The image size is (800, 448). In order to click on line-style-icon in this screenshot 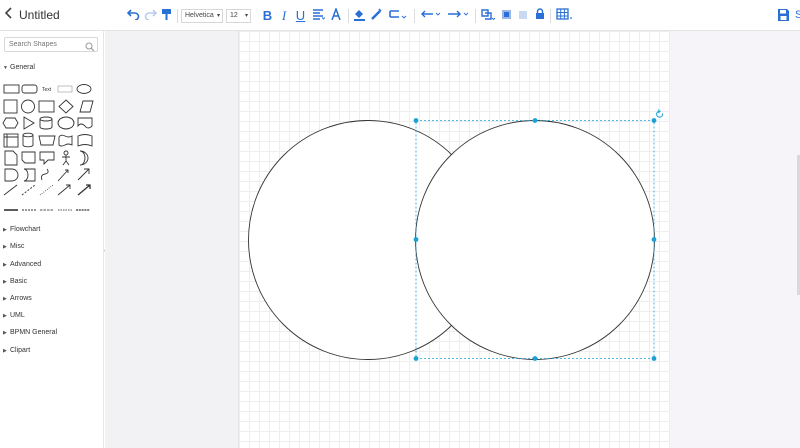, I will do `click(398, 16)`.